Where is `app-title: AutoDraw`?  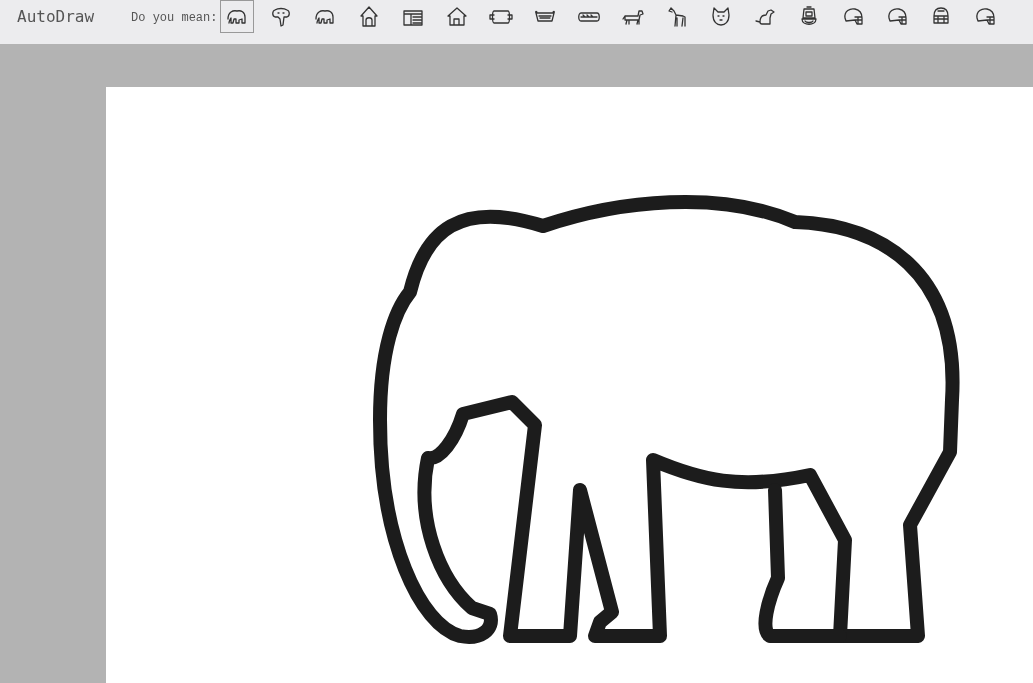
app-title: AutoDraw is located at coordinates (56, 16).